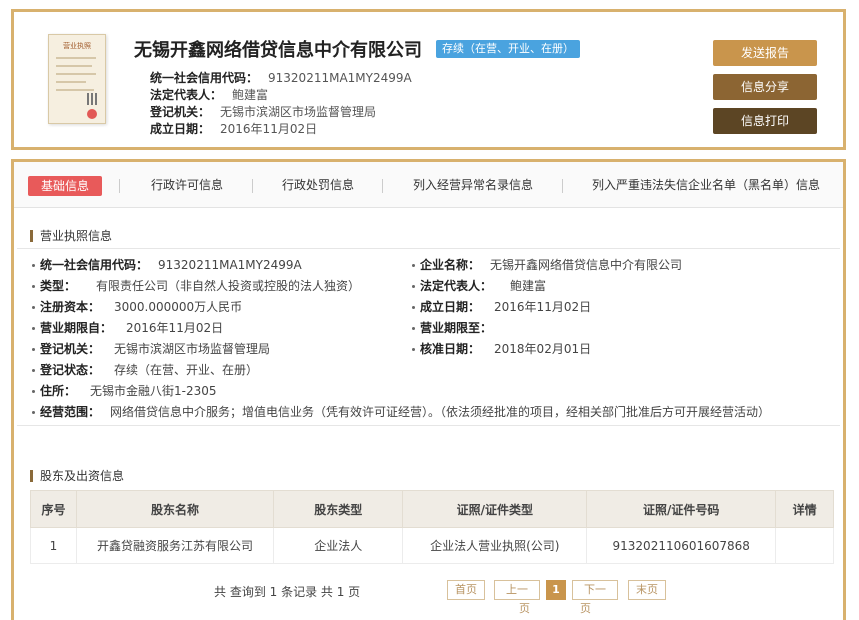 Image resolution: width=859 pixels, height=620 pixels. I want to click on info-row: 类型： 有限责任公司（非自然人投资或控股的法人独资）, so click(196, 285).